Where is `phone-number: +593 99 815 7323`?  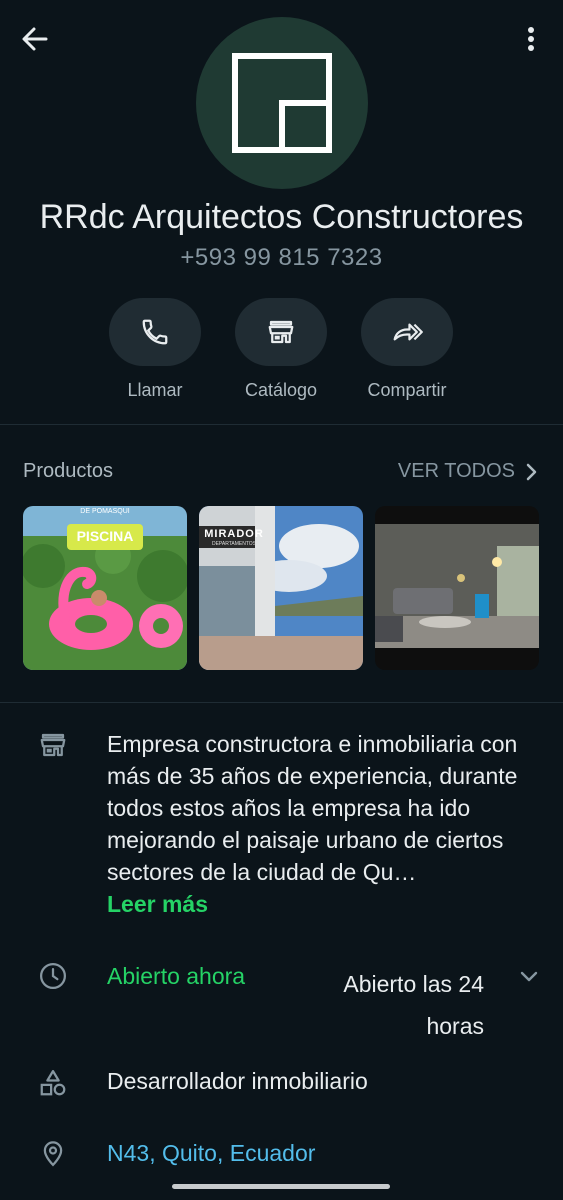 phone-number: +593 99 815 7323 is located at coordinates (281, 257).